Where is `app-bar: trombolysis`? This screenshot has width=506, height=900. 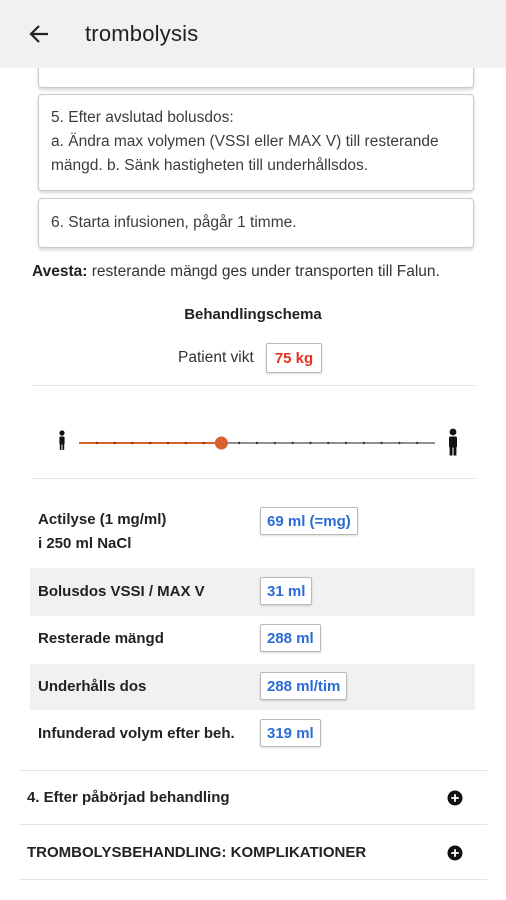 app-bar: trombolysis is located at coordinates (253, 34).